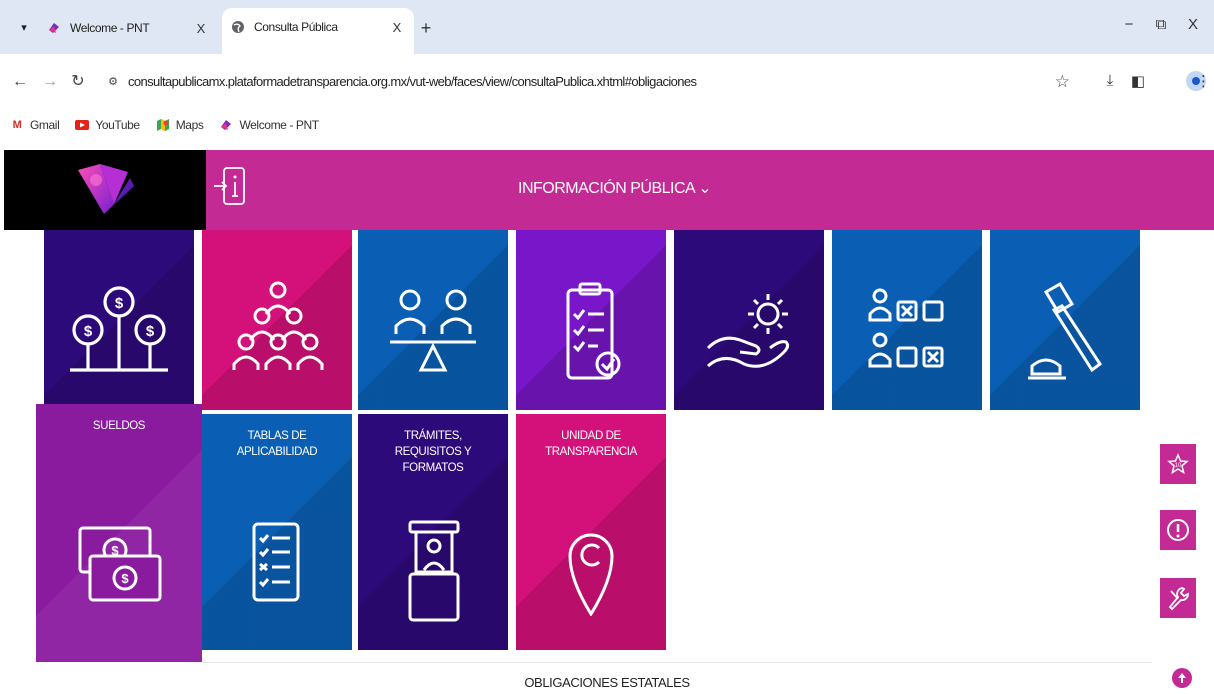  I want to click on tile-gavel, so click(1065, 320).